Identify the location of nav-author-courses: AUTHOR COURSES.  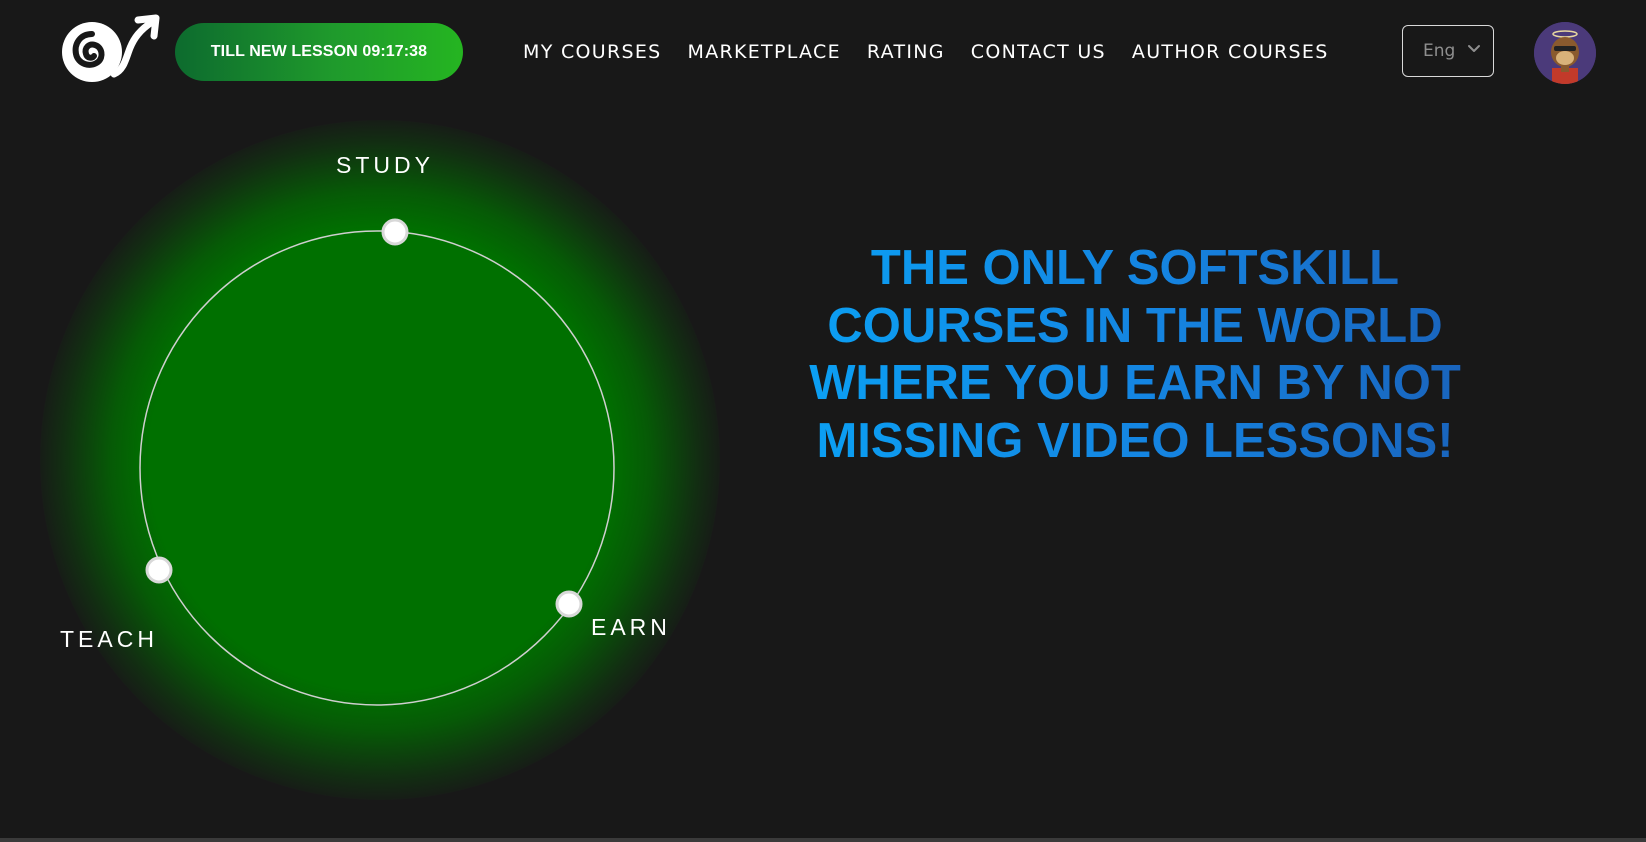
(1230, 52).